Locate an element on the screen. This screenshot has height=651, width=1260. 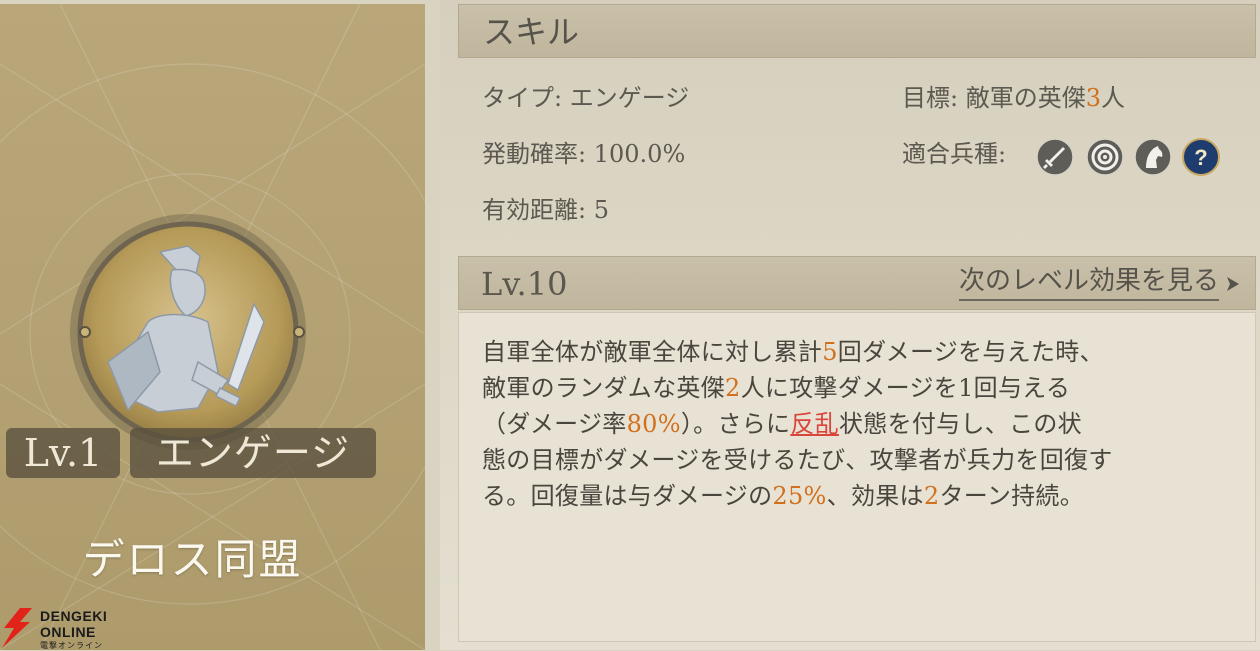
desc-number: 5 is located at coordinates (830, 352).